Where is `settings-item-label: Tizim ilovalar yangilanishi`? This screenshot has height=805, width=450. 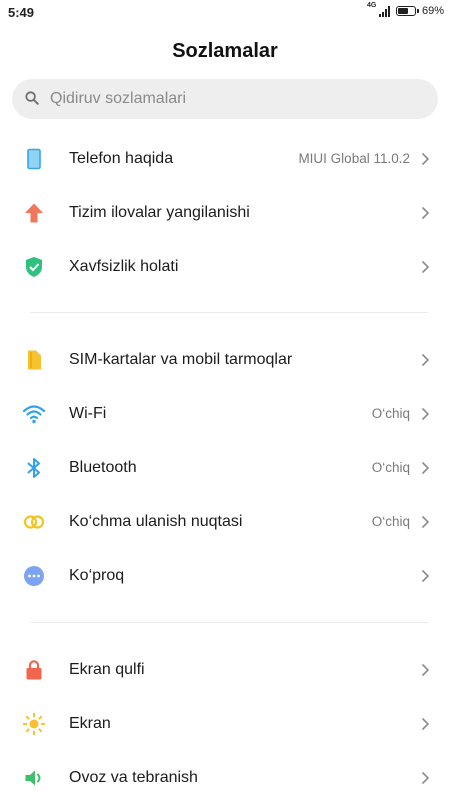 settings-item-label: Tizim ilovalar yangilanishi is located at coordinates (159, 212).